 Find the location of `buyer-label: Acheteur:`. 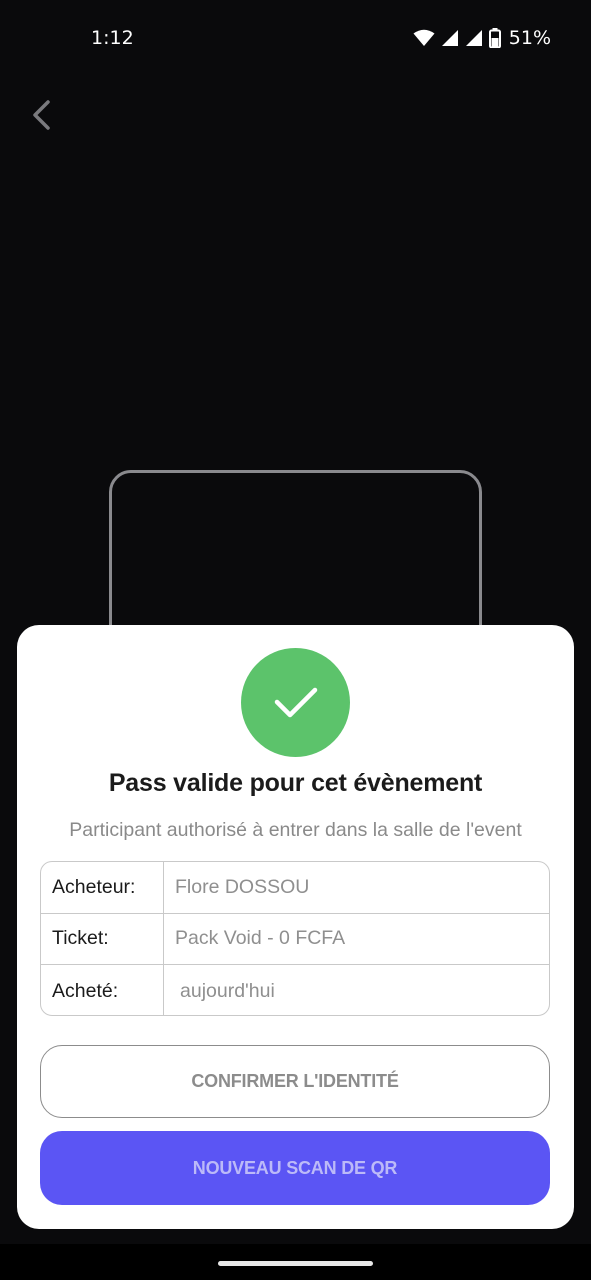

buyer-label: Acheteur: is located at coordinates (102, 887).